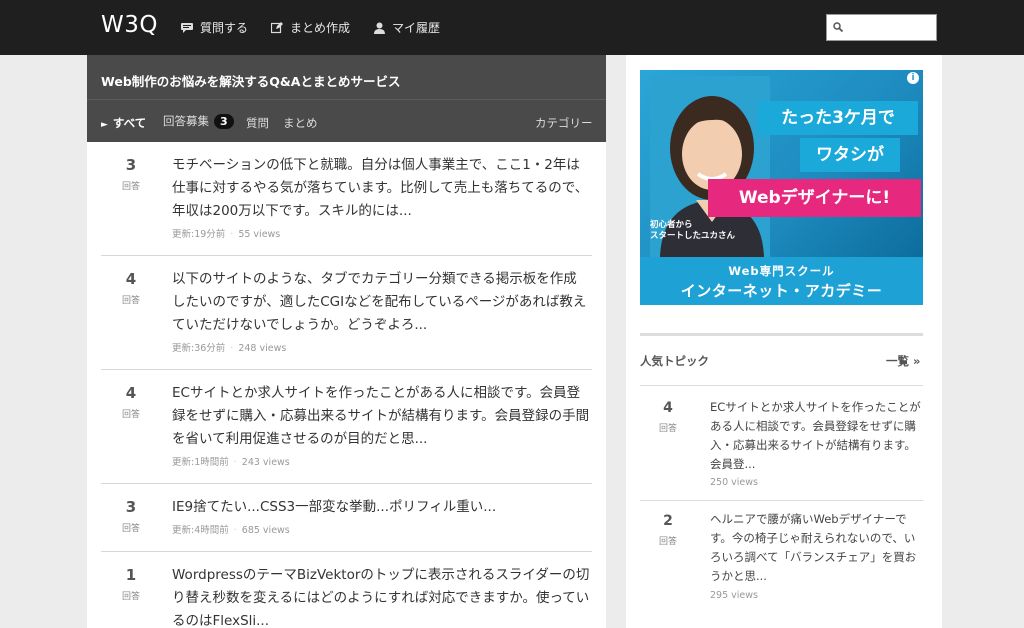 This screenshot has width=1024, height=628. Describe the element at coordinates (734, 595) in the screenshot. I see `popular-views: 295 views` at that location.